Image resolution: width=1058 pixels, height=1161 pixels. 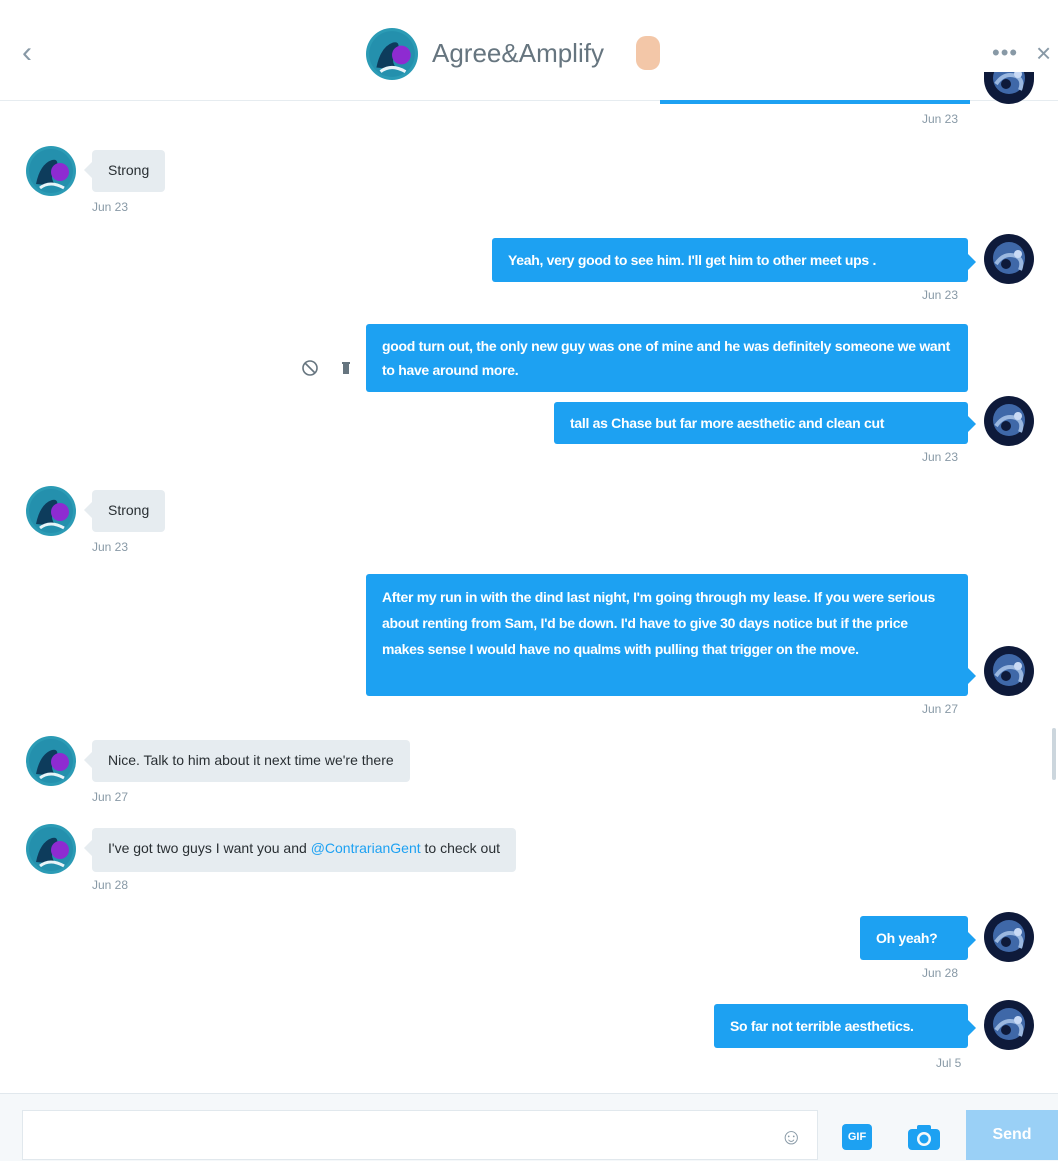 I want to click on close-icon: ×, so click(x=1043, y=53).